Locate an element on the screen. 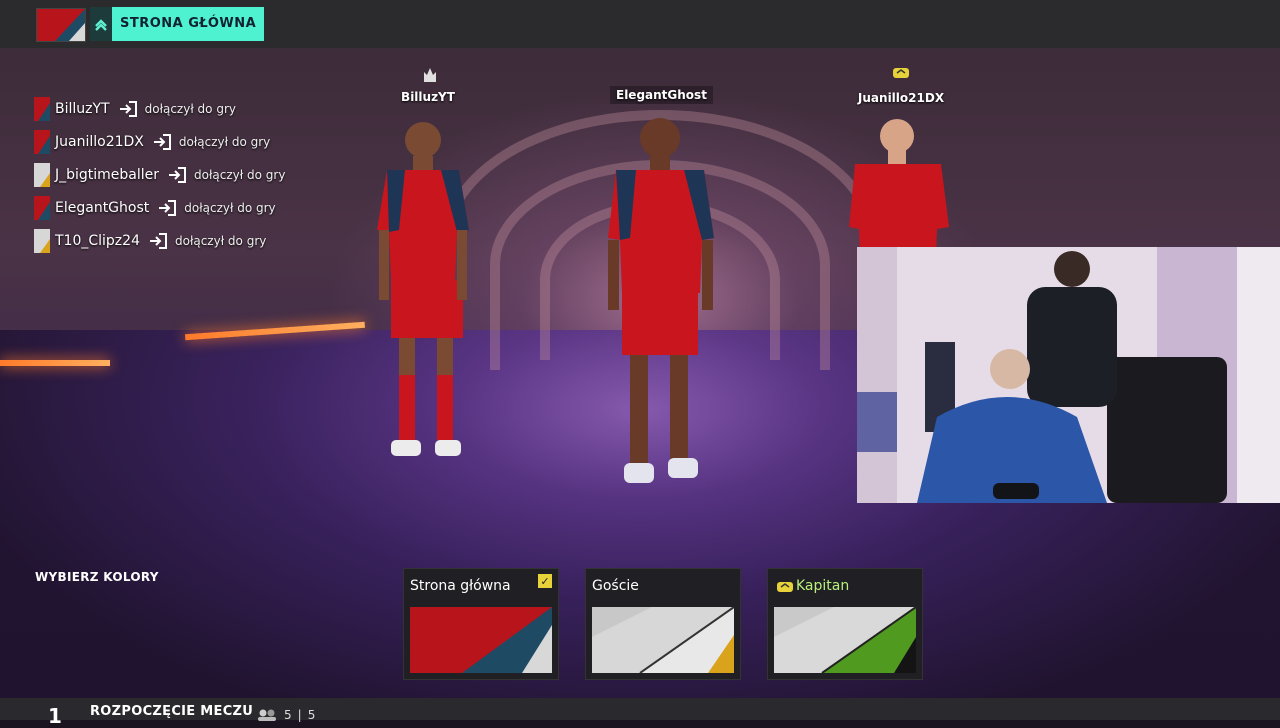  feed-item: J_bigtimeballer dołączył do gry is located at coordinates (159, 174).